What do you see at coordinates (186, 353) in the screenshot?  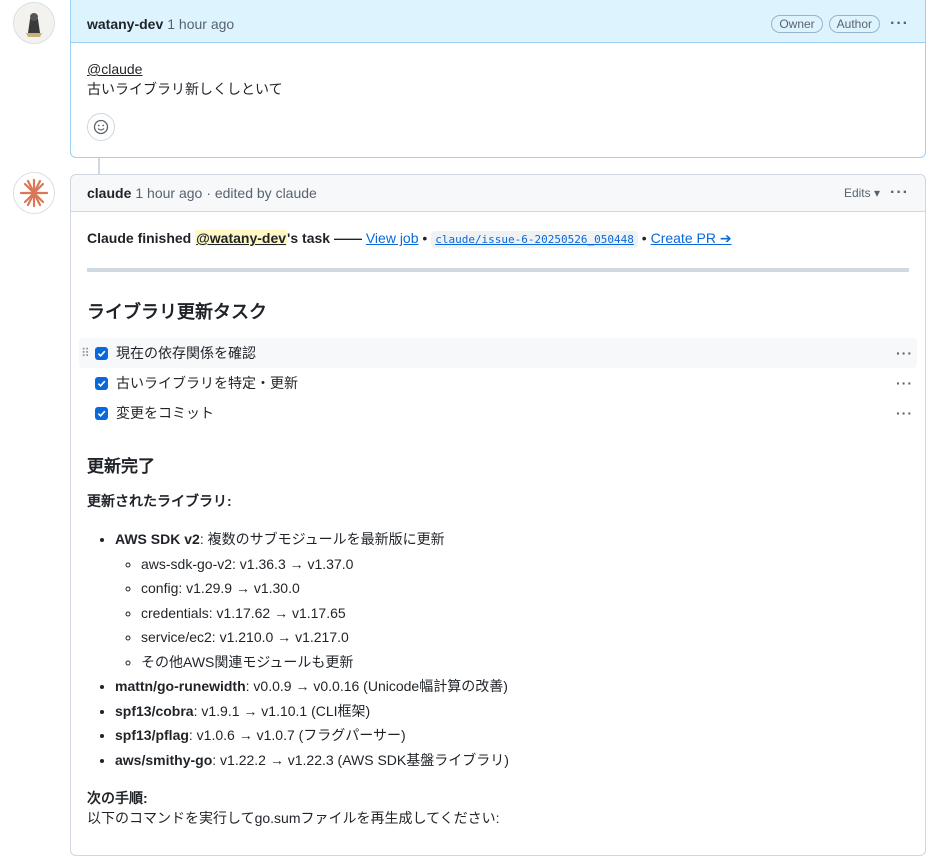 I see `task-label: 現在の依存関係を確認` at bounding box center [186, 353].